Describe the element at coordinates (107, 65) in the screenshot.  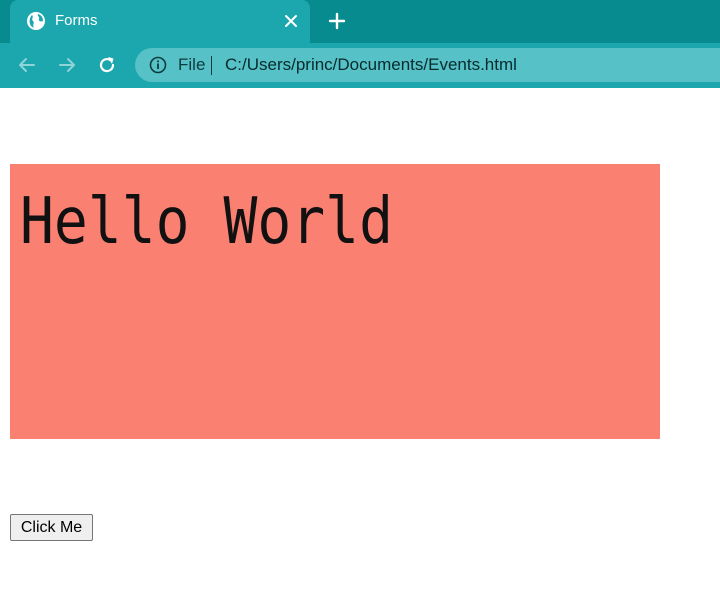
I see `reload-icon` at that location.